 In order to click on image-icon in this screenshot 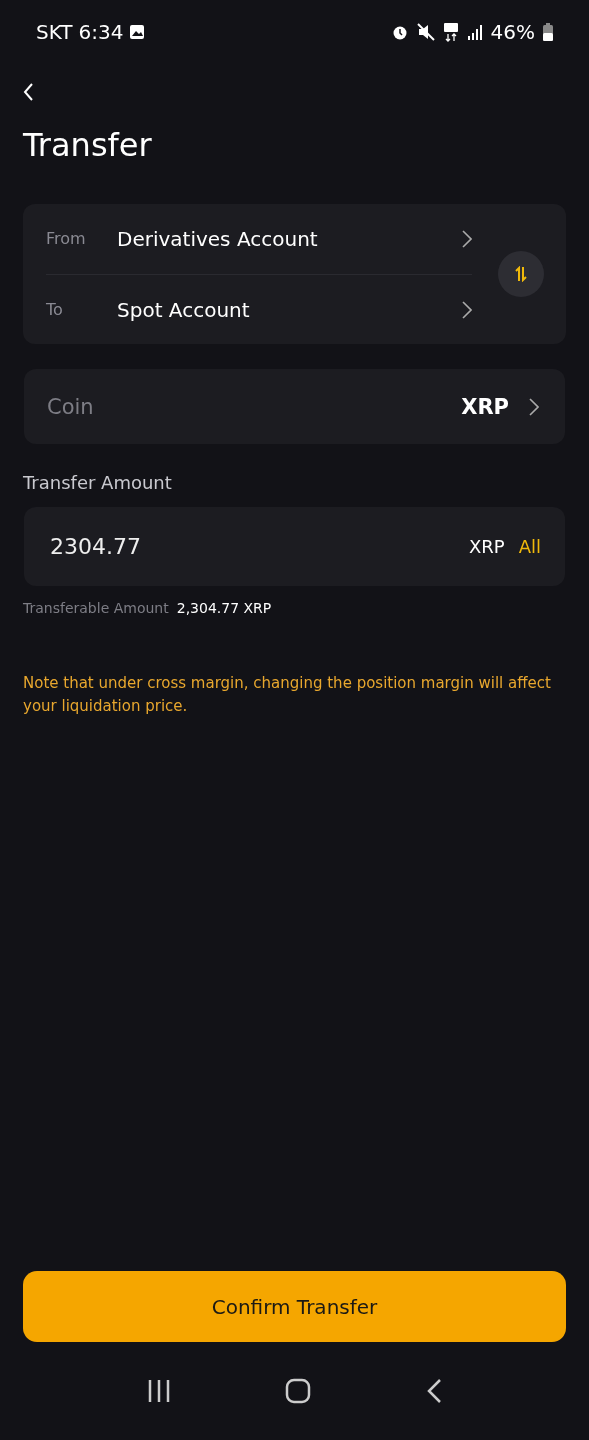, I will do `click(137, 32)`.